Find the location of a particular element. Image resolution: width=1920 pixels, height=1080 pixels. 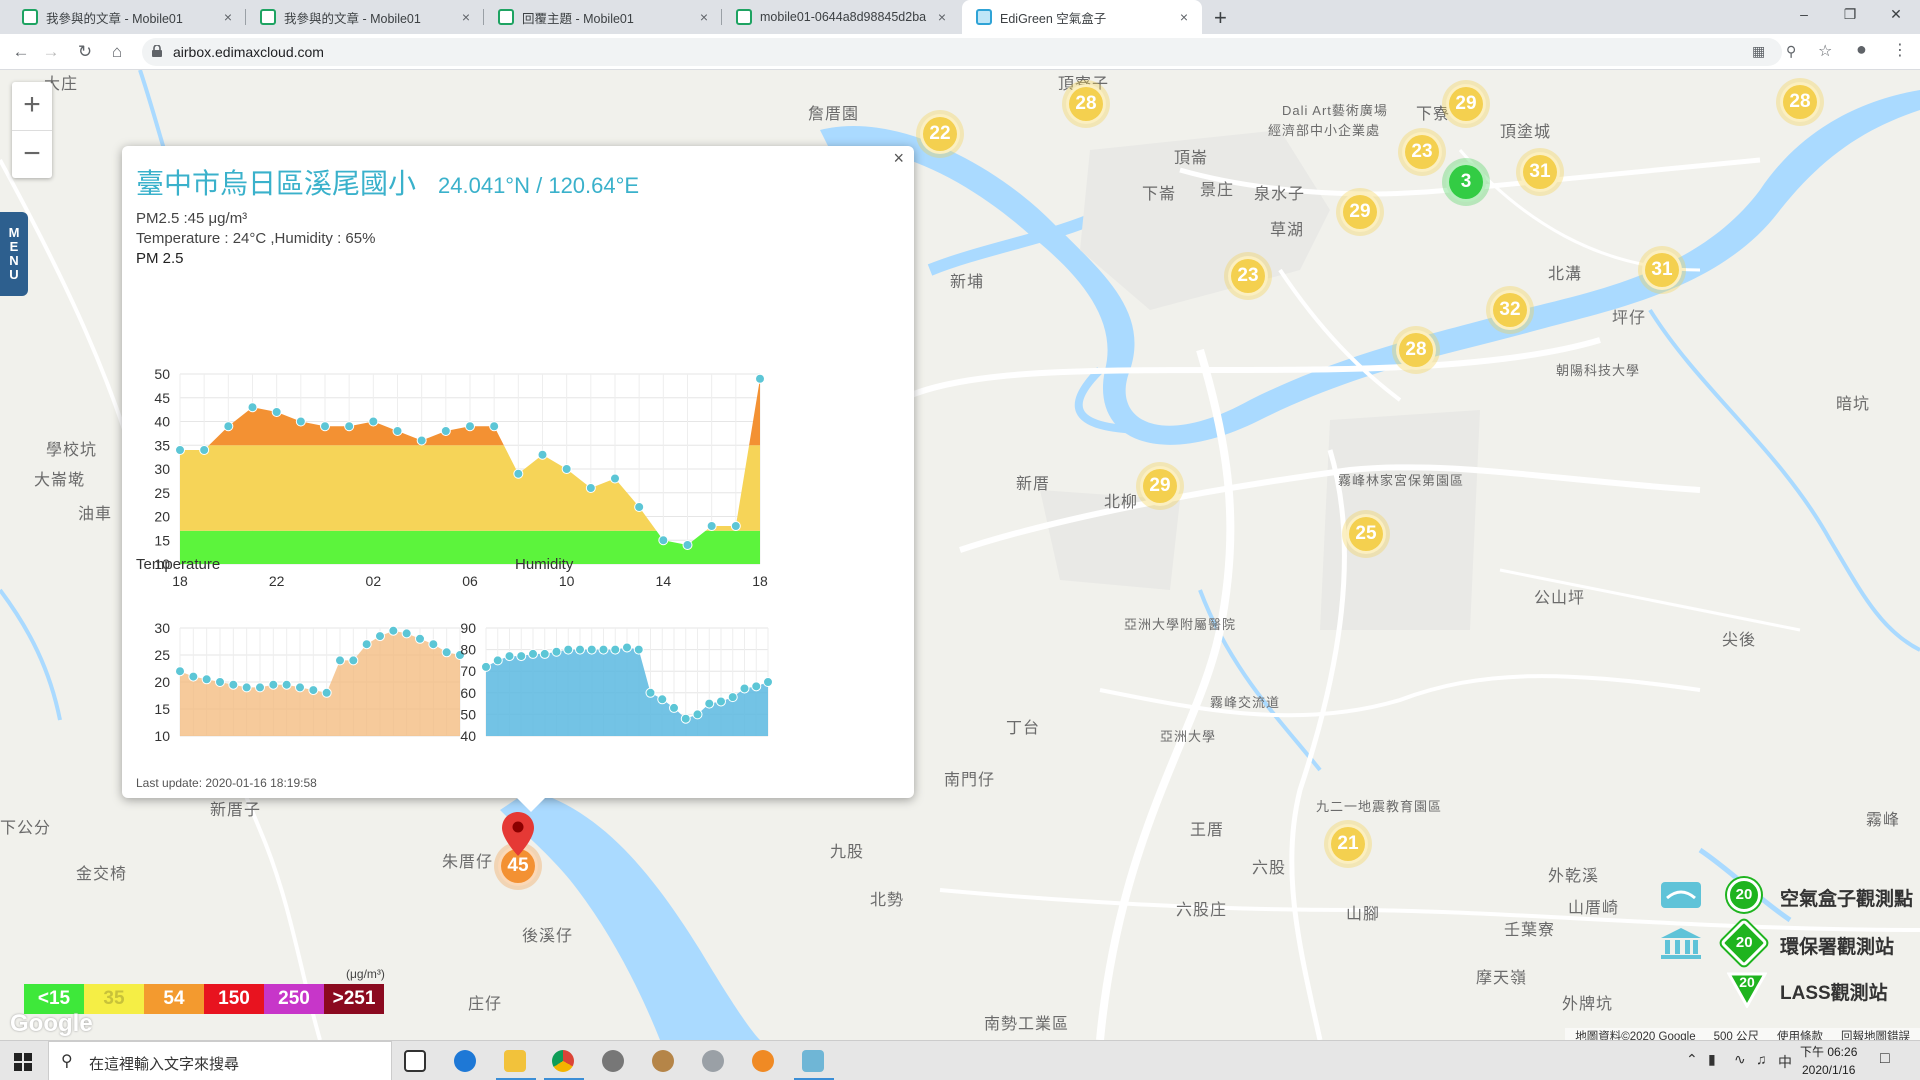

menu-letter: E is located at coordinates (14, 246).